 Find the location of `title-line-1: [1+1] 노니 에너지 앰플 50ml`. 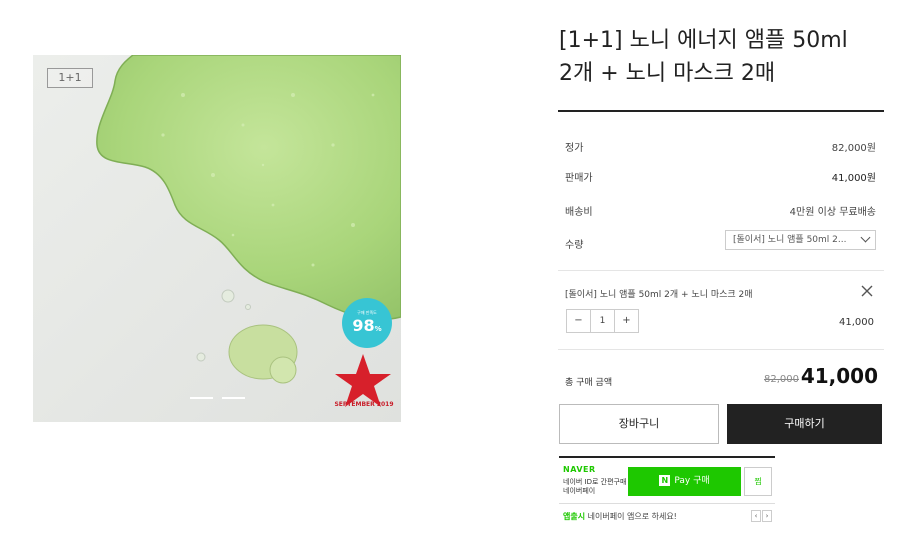

title-line-1: [1+1] 노니 에너지 앰플 50ml is located at coordinates (703, 40).